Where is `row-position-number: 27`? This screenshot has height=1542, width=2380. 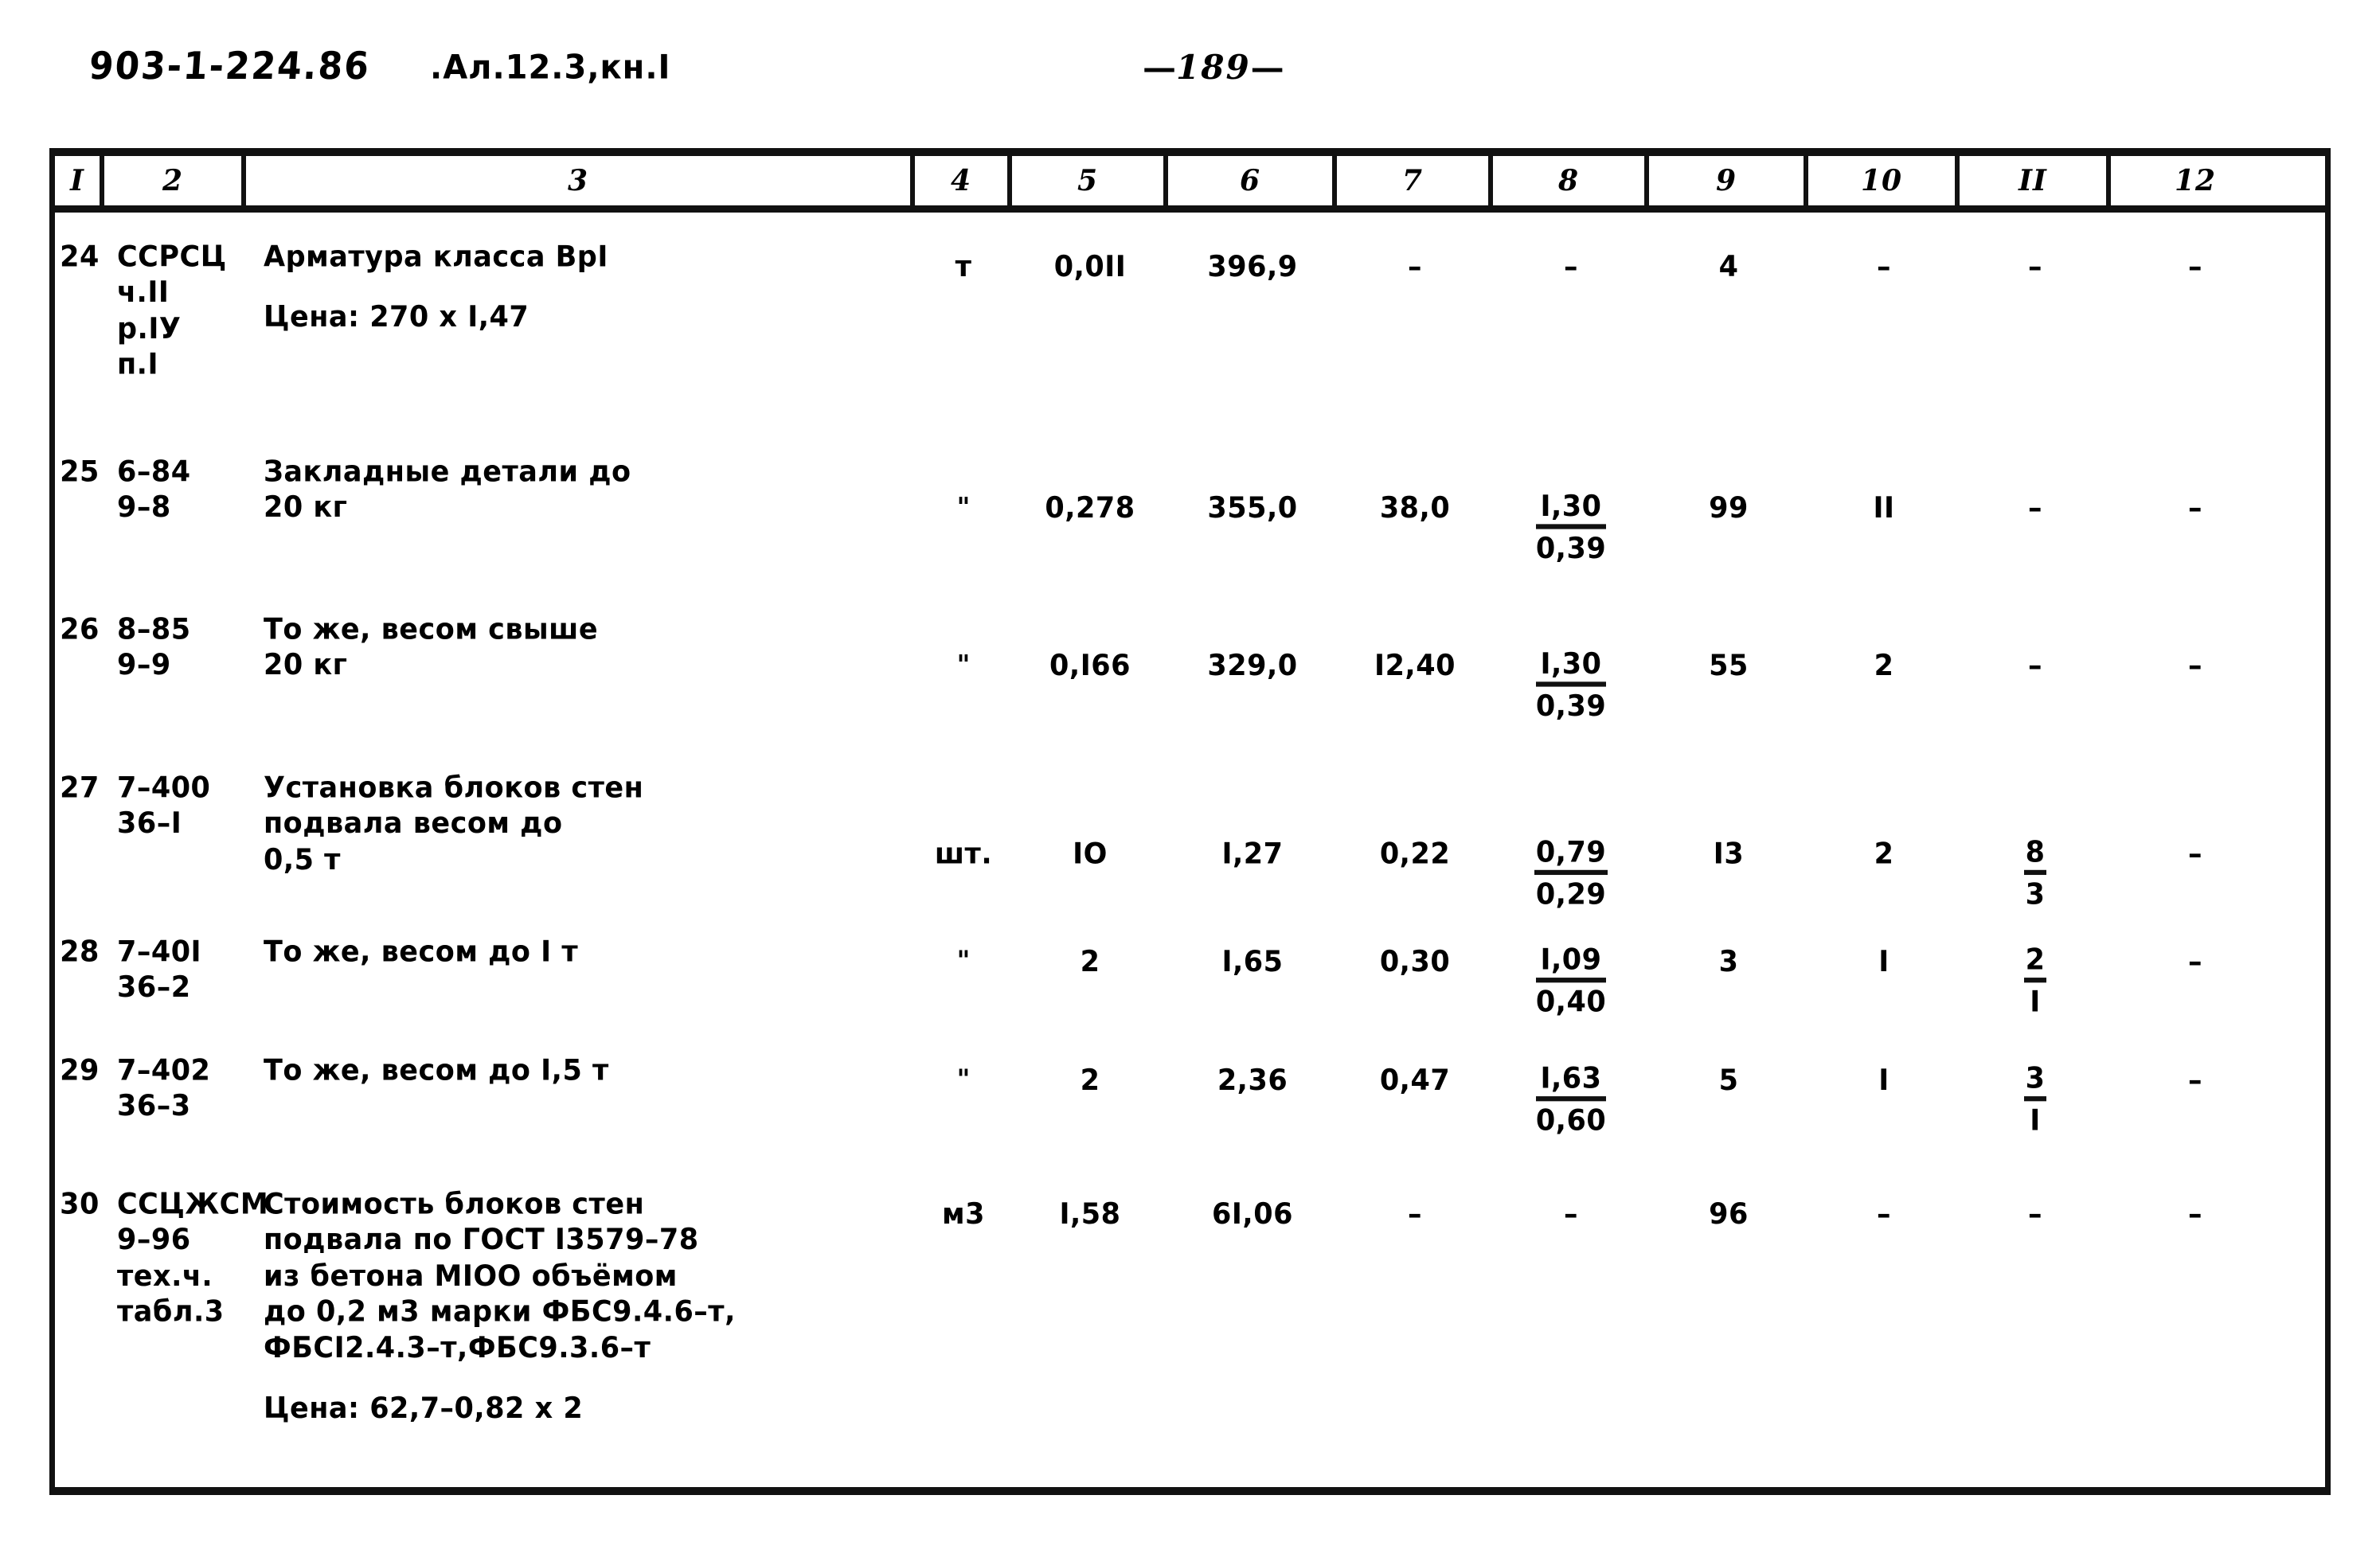 row-position-number: 27 is located at coordinates (80, 788).